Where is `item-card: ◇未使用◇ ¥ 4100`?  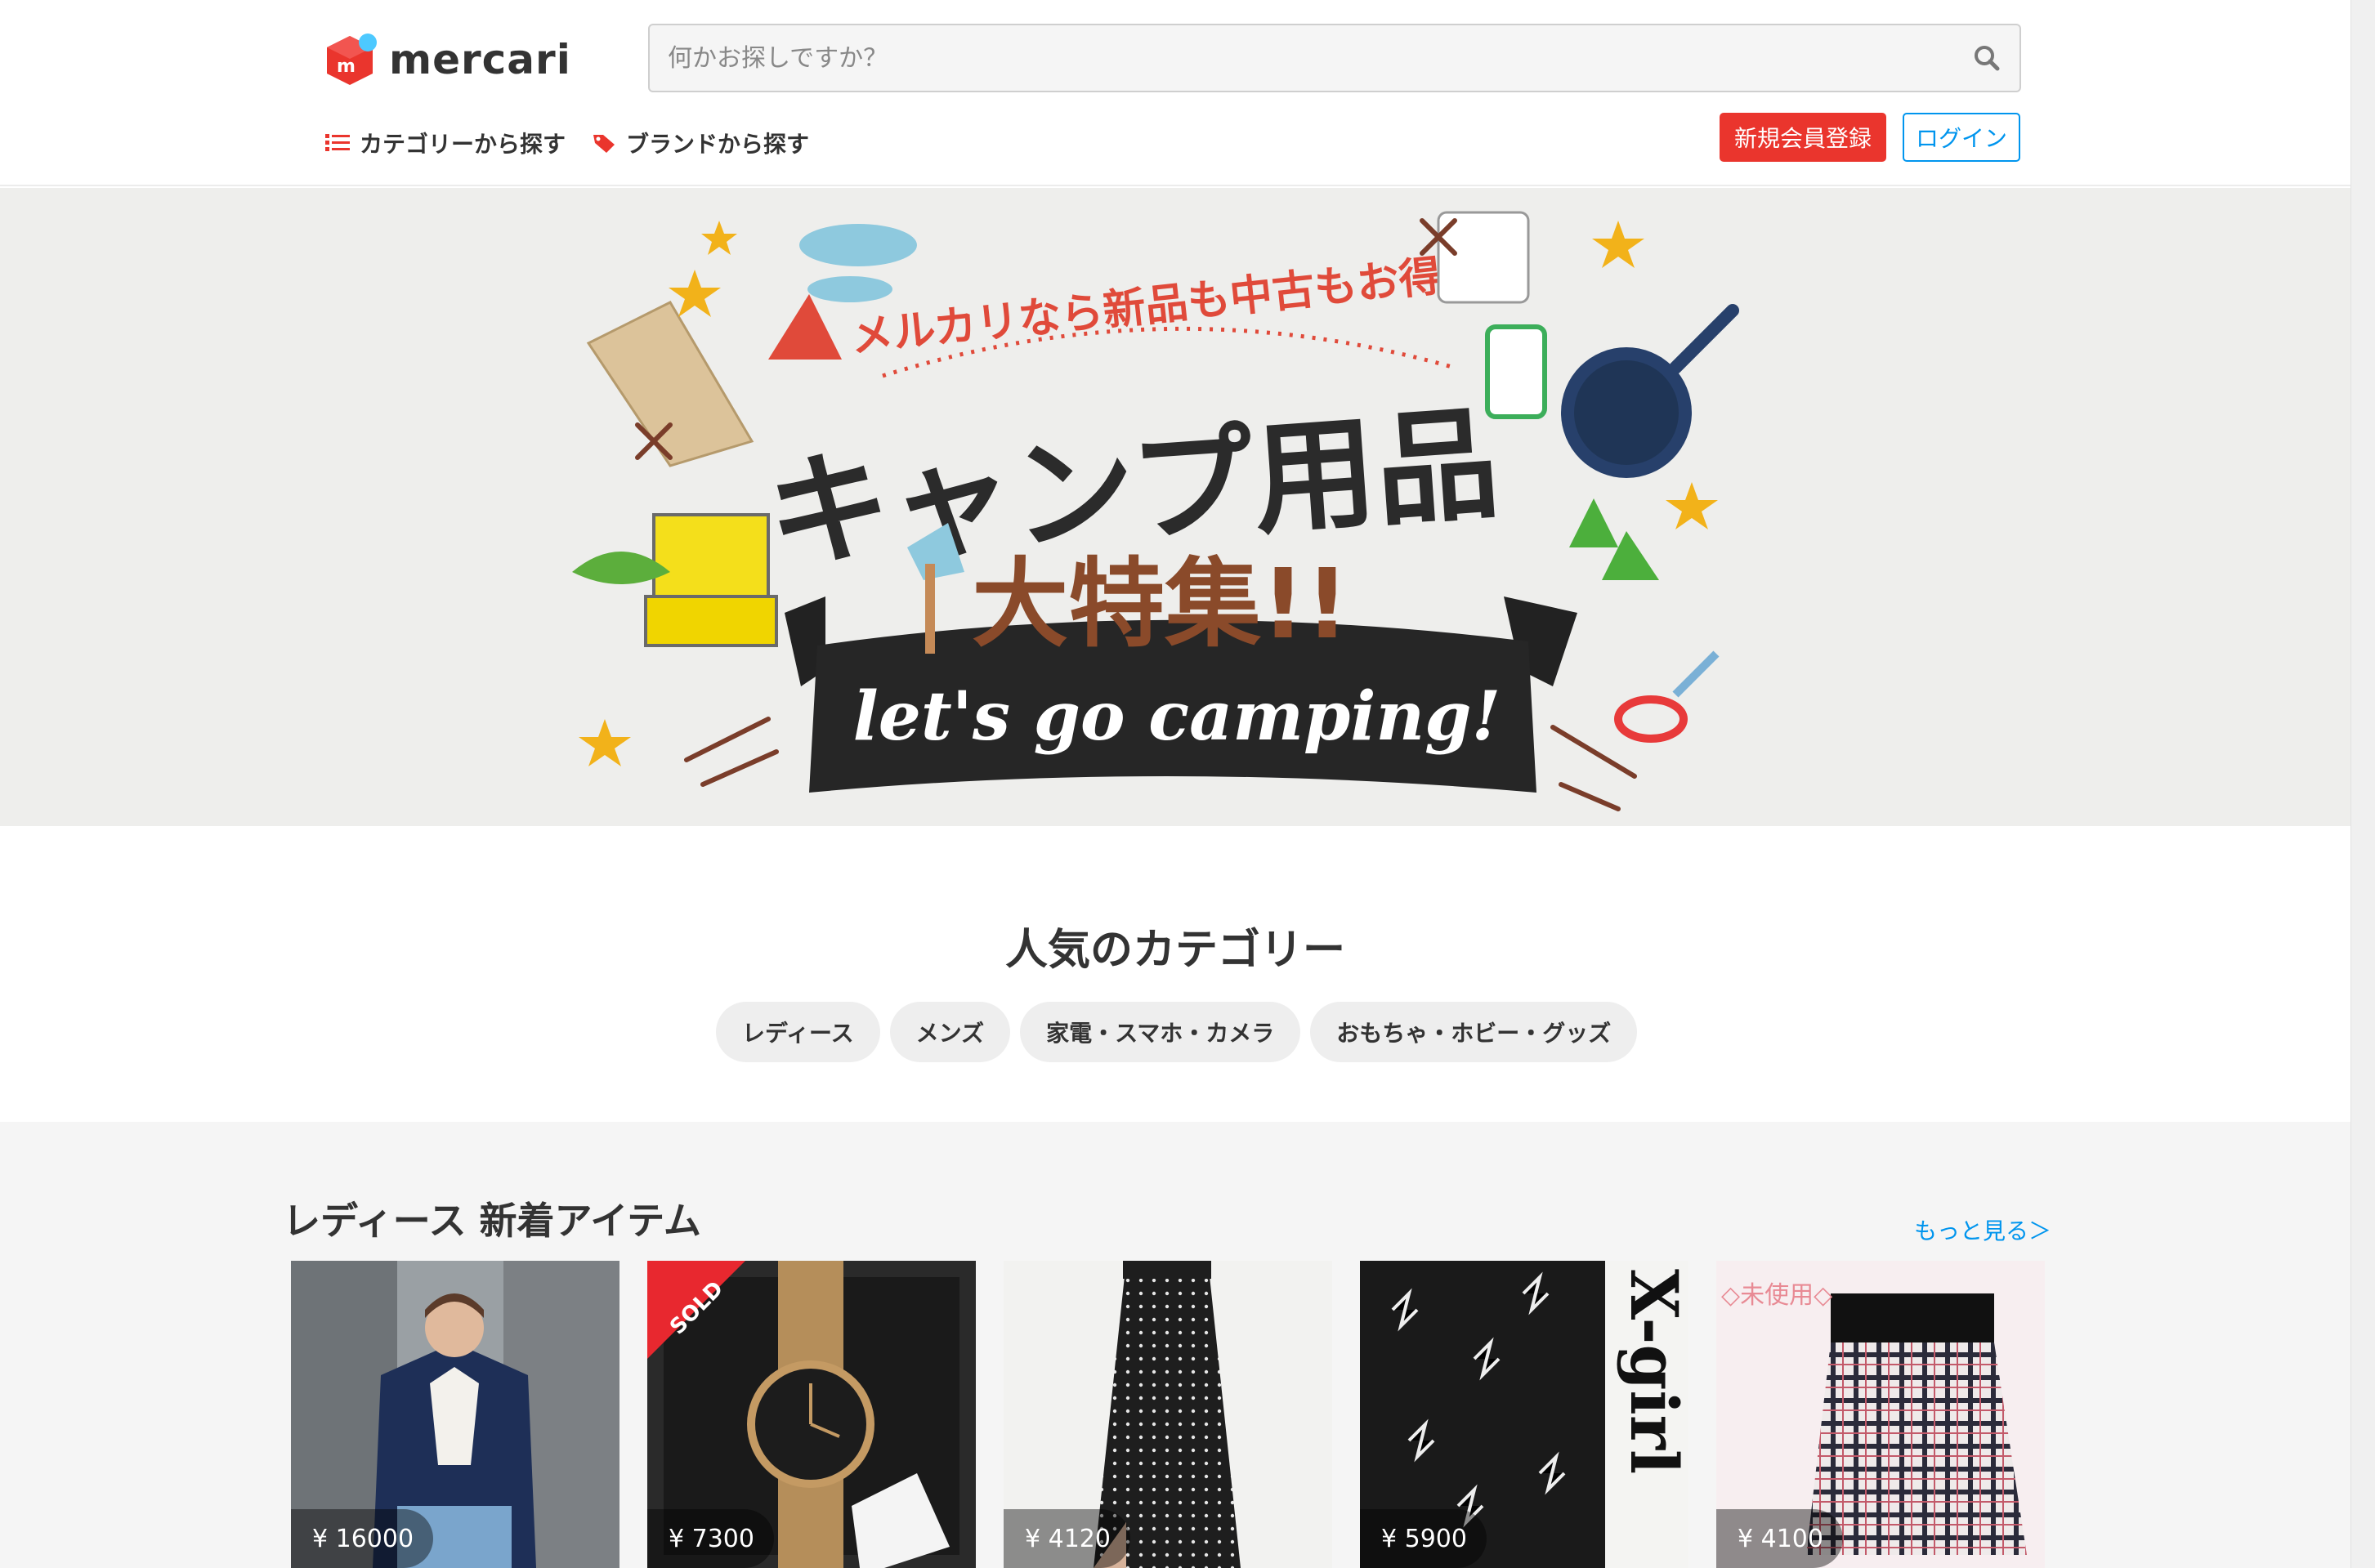
item-card: ◇未使用◇ ¥ 4100 is located at coordinates (1880, 1414).